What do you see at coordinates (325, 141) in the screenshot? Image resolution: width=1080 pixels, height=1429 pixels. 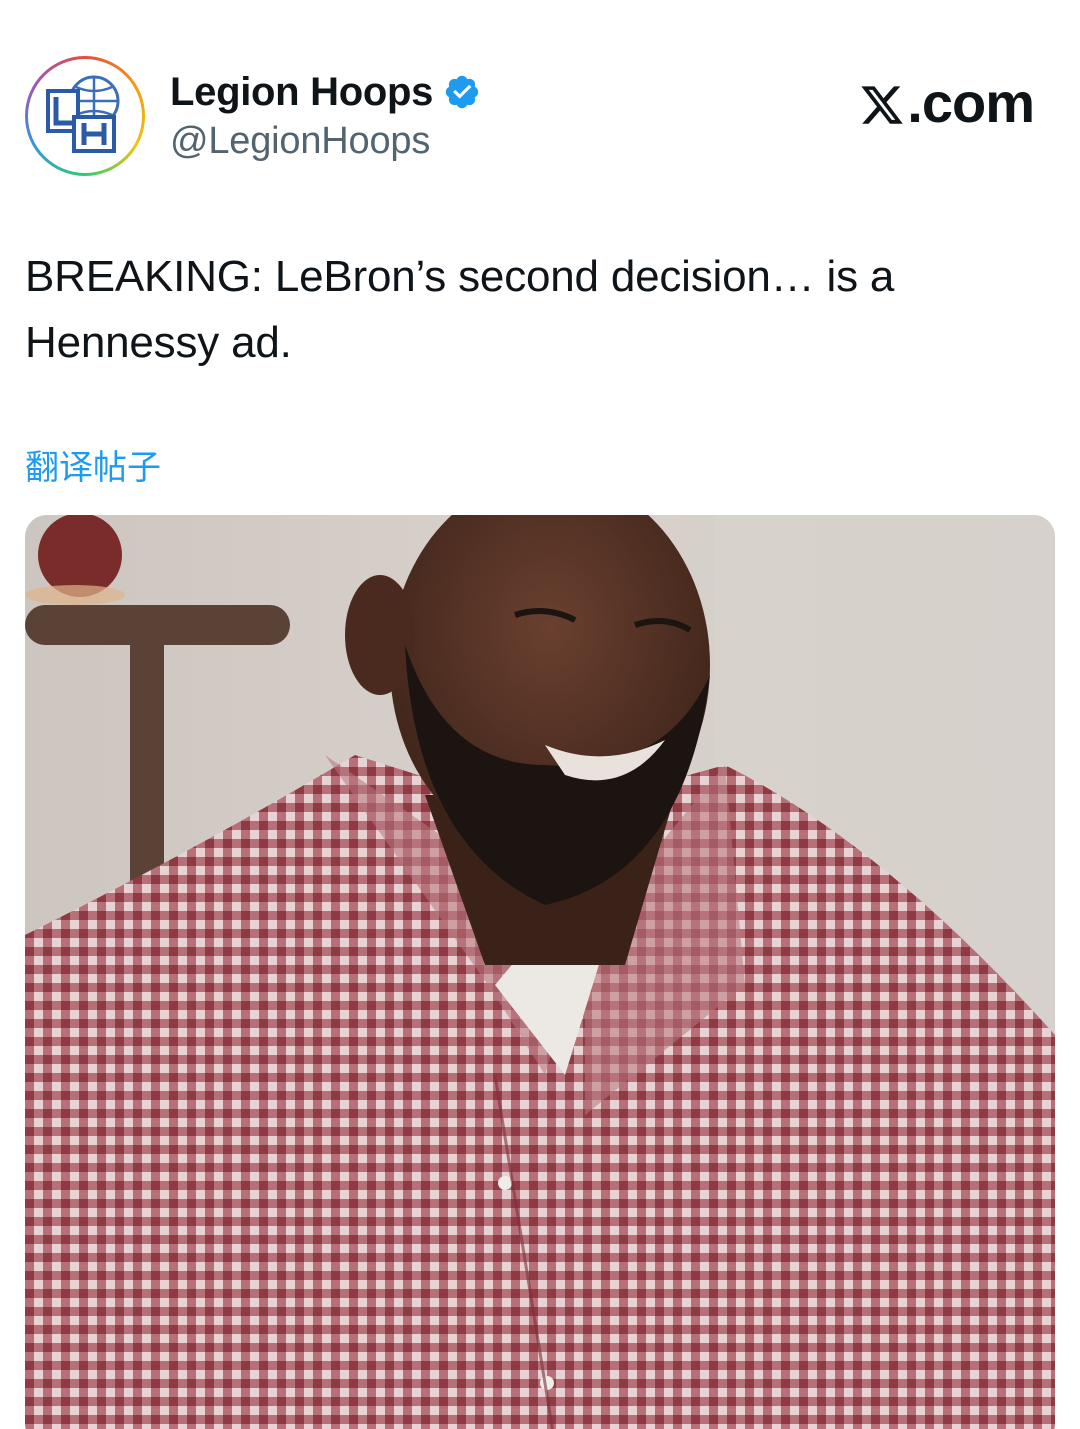 I see `handle: @LegionHoops` at bounding box center [325, 141].